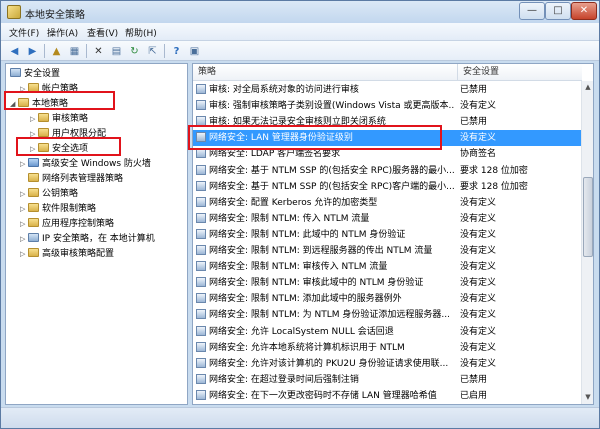 The width and height of the screenshot is (600, 429). Describe the element at coordinates (32, 51) in the screenshot. I see `forward-icon: ▶` at that location.